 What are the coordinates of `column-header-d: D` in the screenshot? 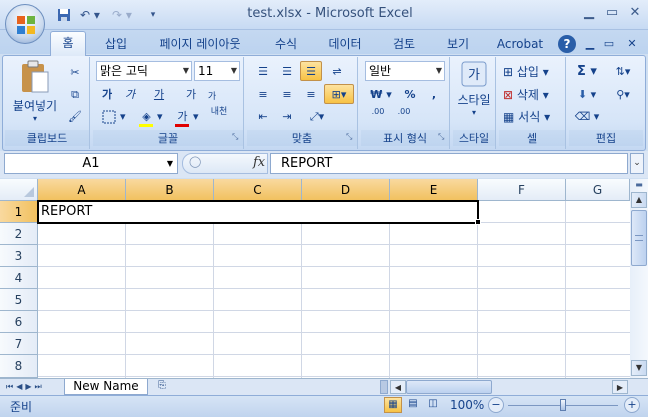 It's located at (346, 190).